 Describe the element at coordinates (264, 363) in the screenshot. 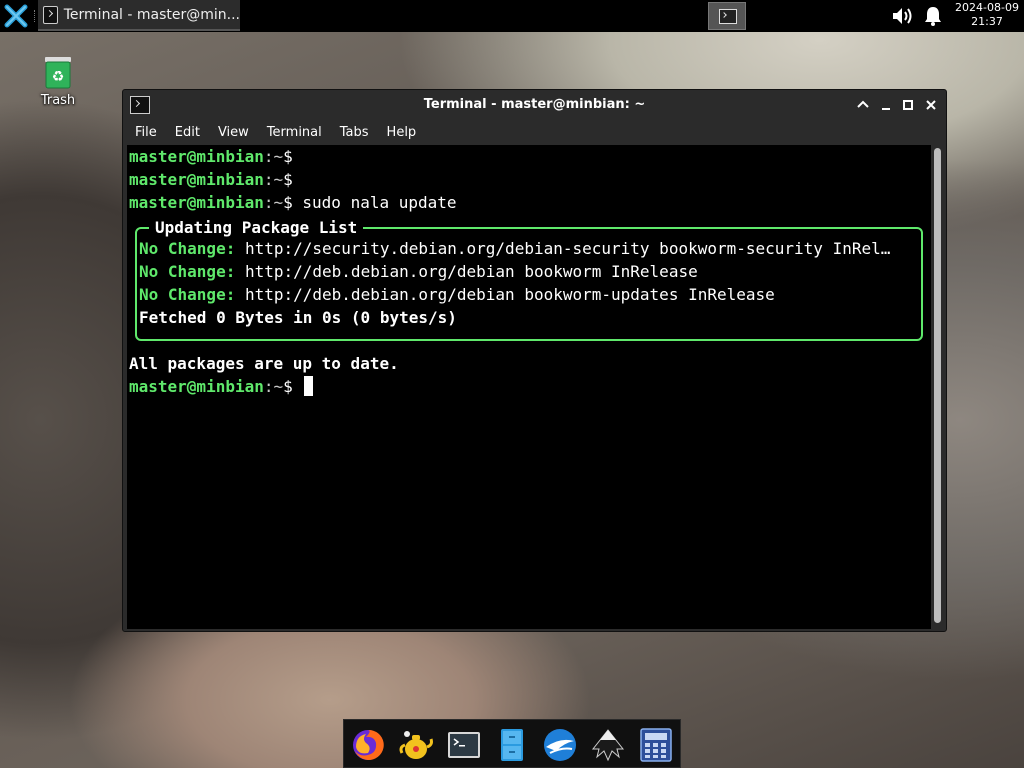

I see `terminal-line: All packages are up to date.` at that location.